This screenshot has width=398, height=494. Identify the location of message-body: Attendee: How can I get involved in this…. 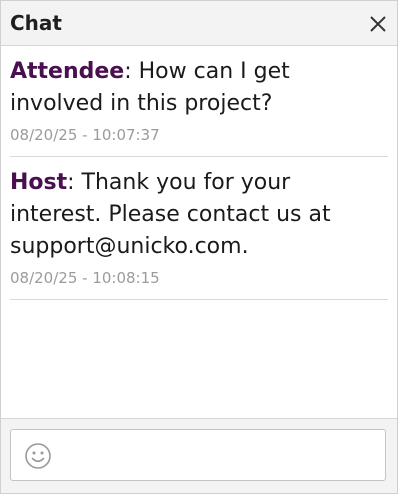
(196, 88).